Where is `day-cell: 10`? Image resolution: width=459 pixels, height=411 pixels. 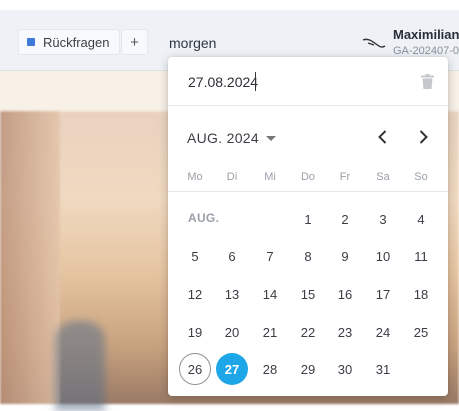 day-cell: 10 is located at coordinates (383, 256).